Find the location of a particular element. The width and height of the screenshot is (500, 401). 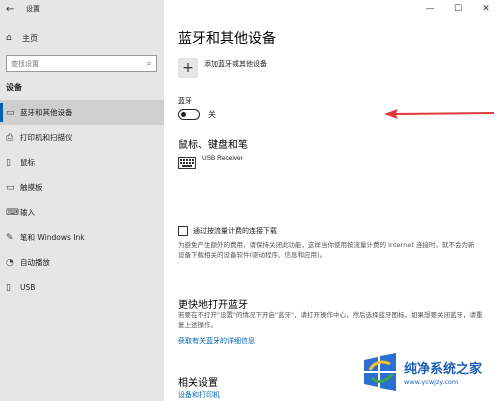

section-label-devices: 设备 is located at coordinates (14, 87).